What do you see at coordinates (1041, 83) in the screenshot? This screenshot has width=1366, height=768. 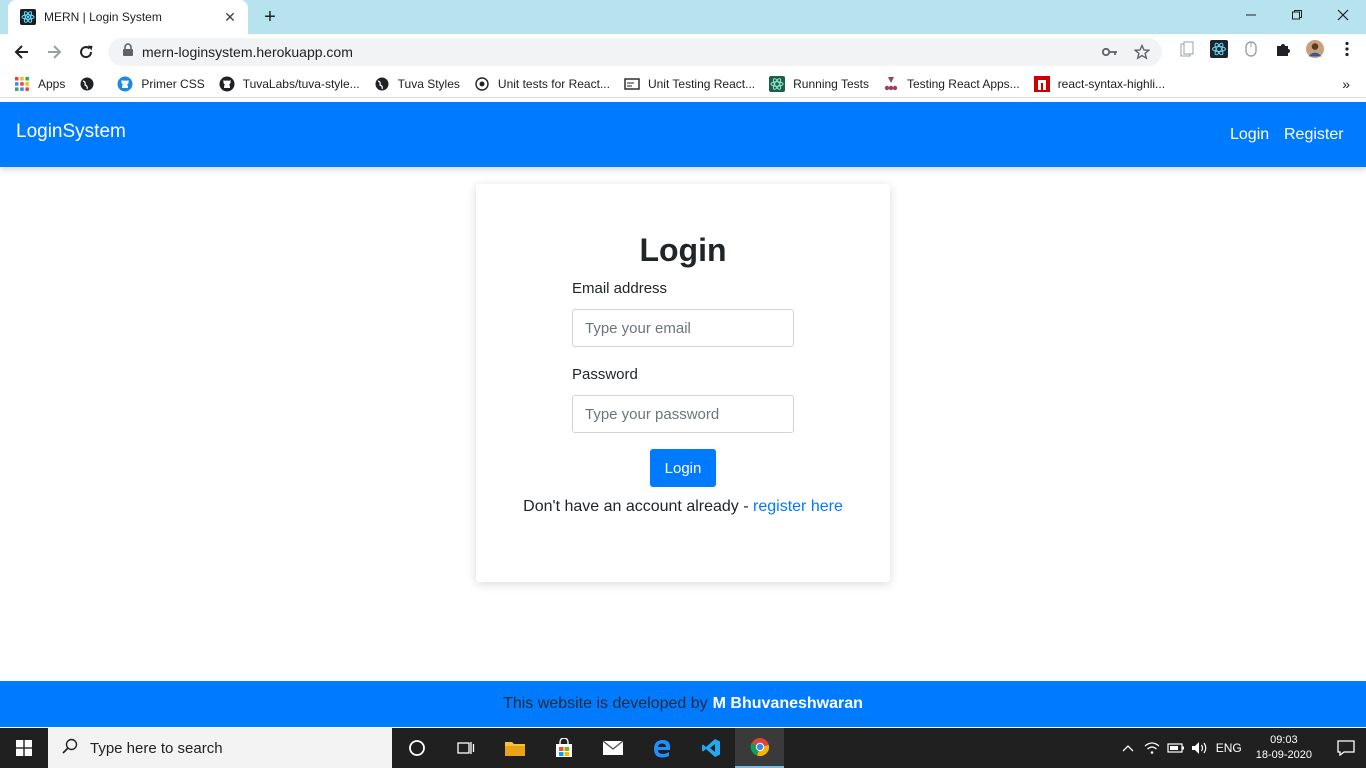 I see `npm-icon` at bounding box center [1041, 83].